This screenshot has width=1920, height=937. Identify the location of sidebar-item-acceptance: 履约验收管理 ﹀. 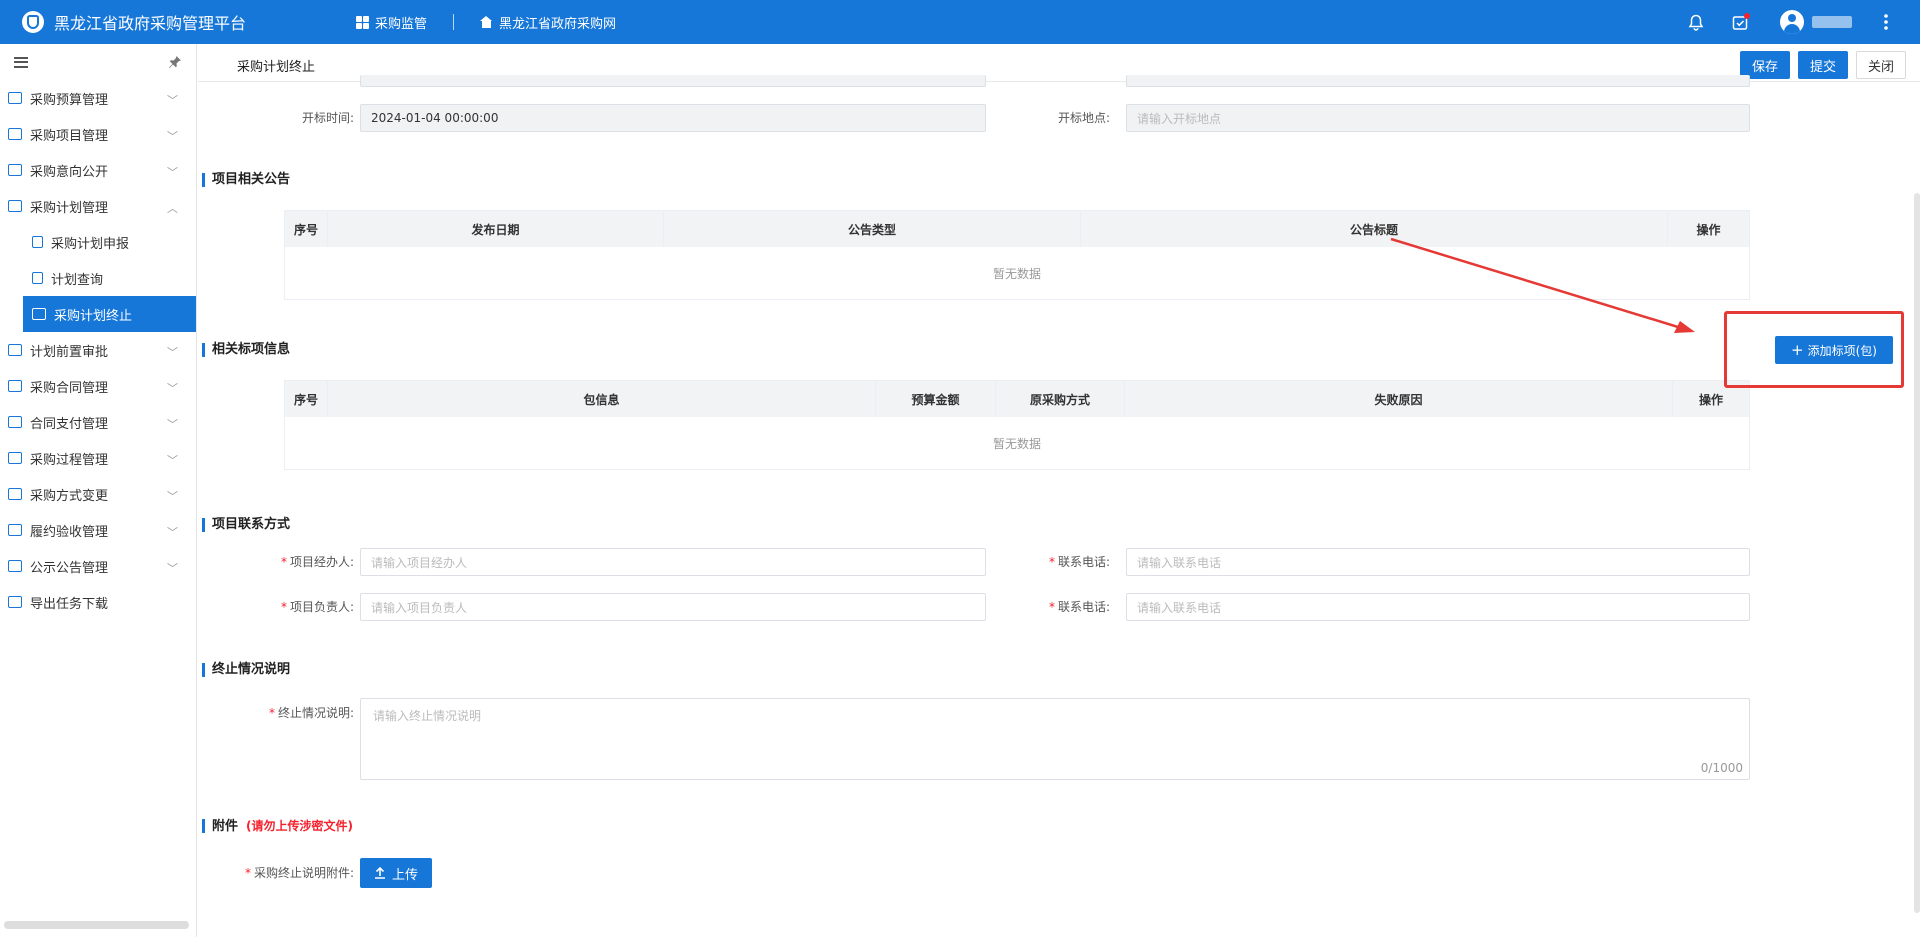
(98, 530).